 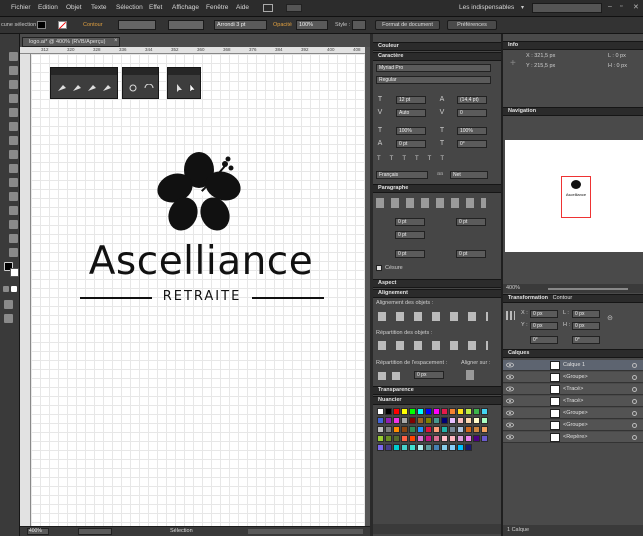 I want to click on font-size-field: 12 pt, so click(x=411, y=100).